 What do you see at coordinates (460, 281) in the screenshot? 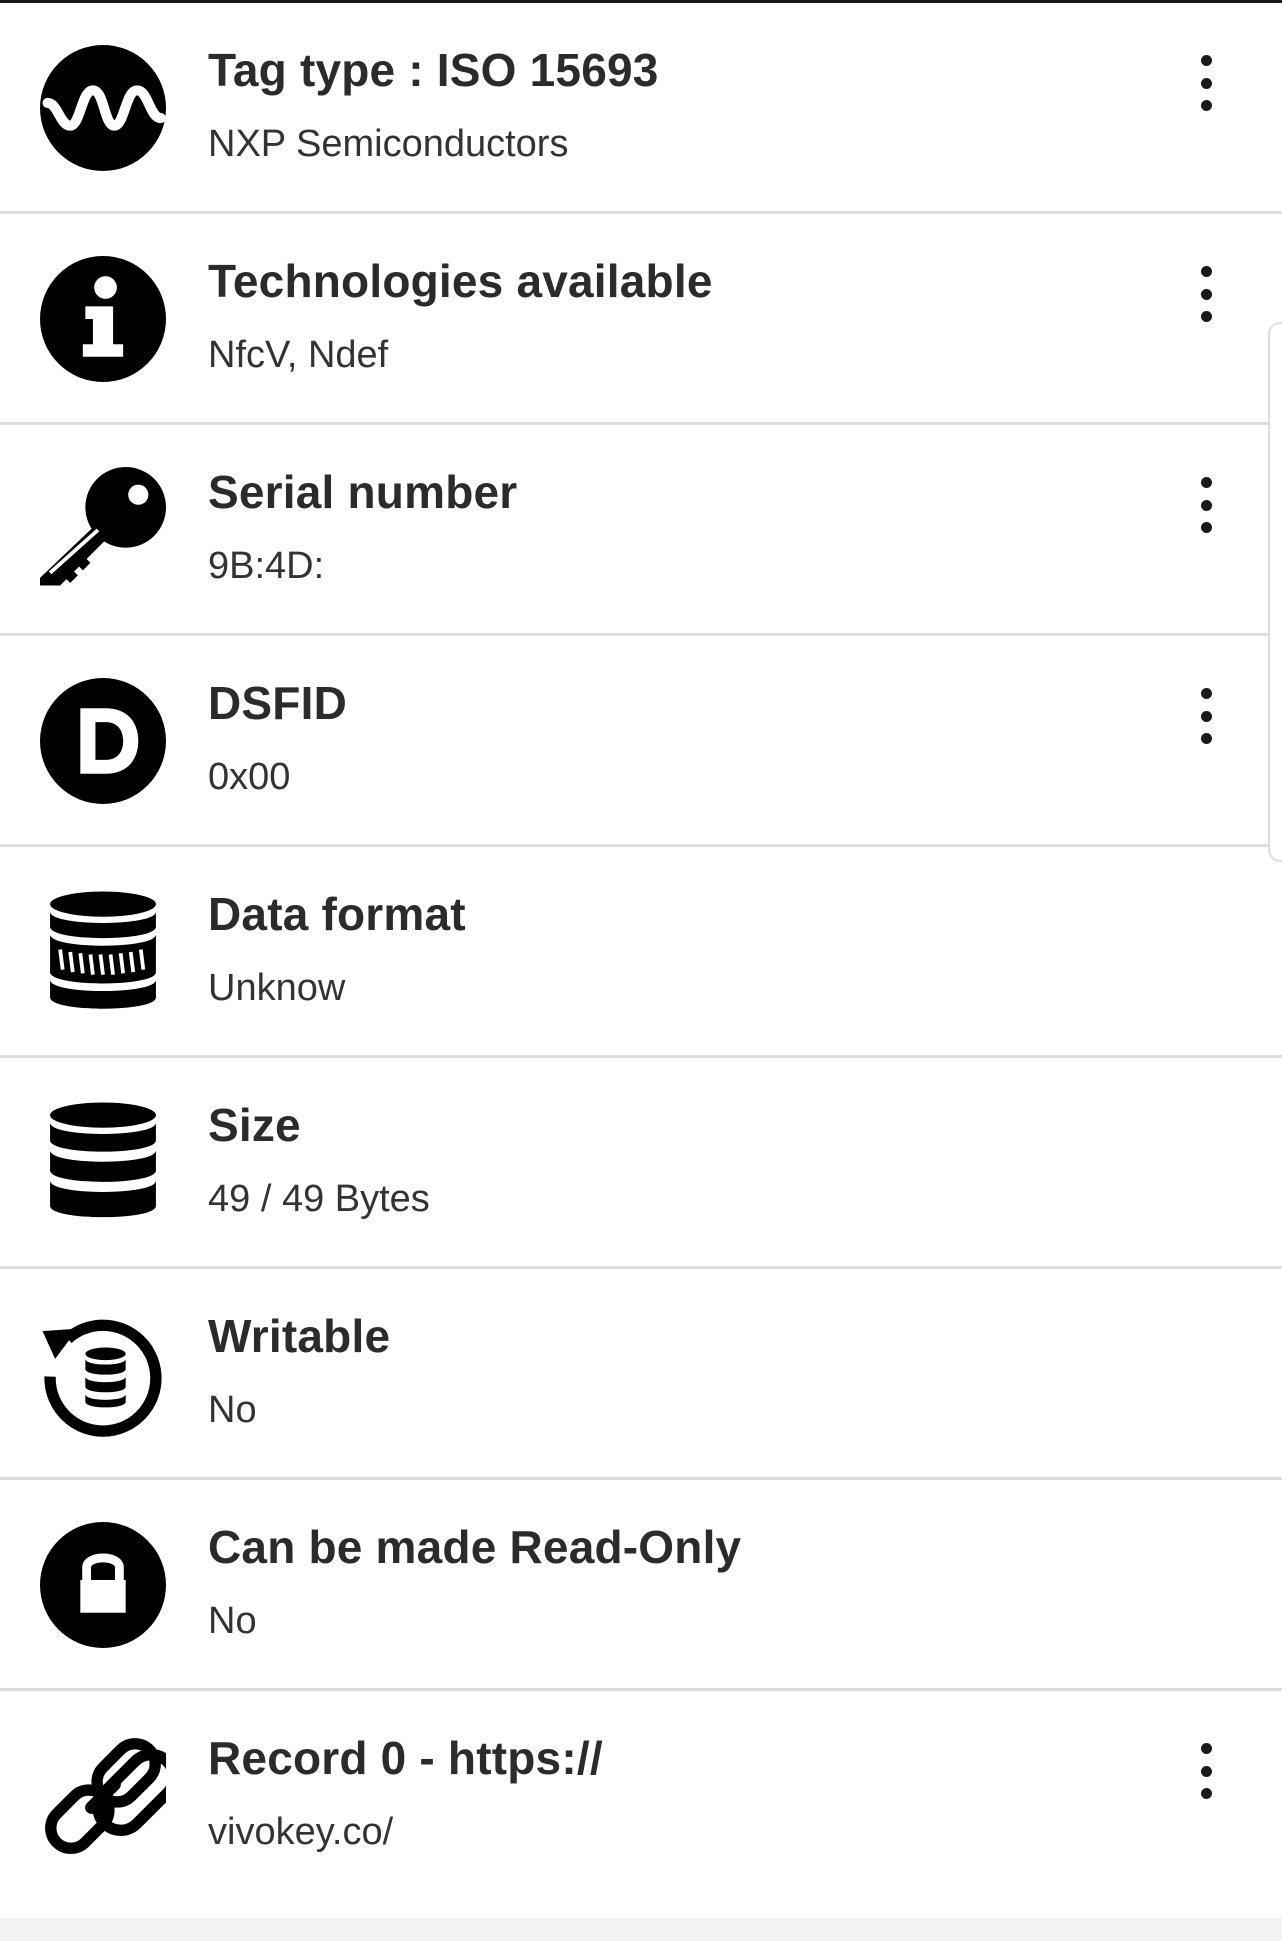
I see `row-title: Technologies available` at bounding box center [460, 281].